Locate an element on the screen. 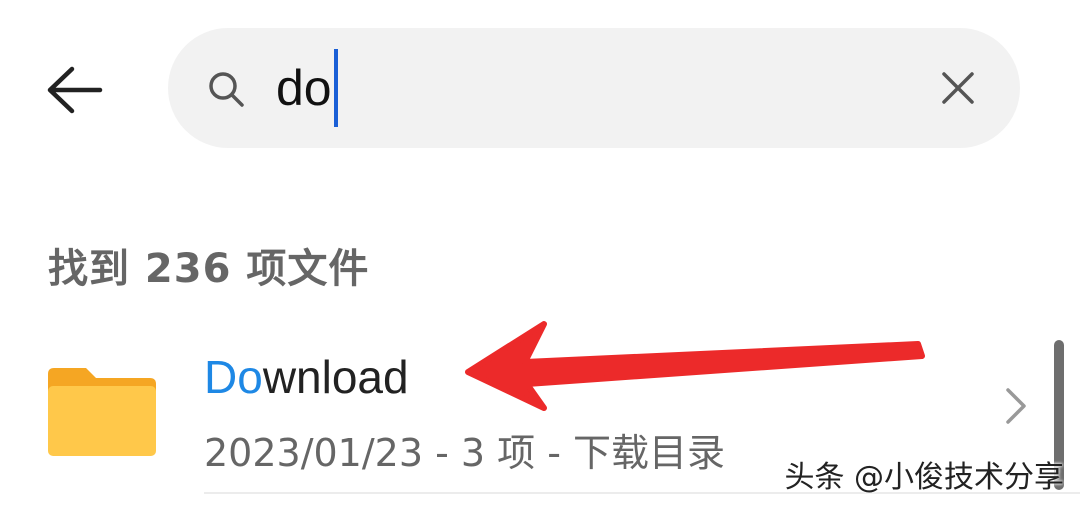  result-count: 找到 236 项文件 is located at coordinates (209, 269).